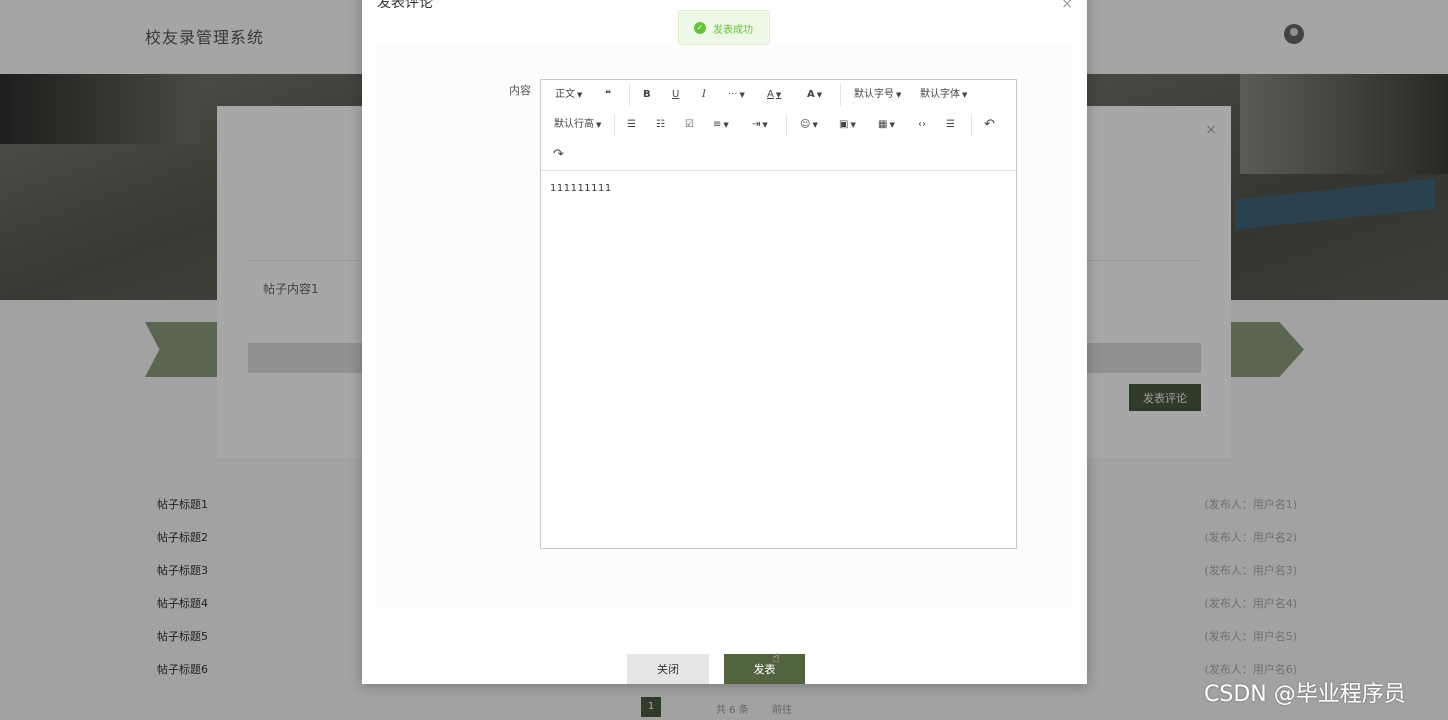 This screenshot has width=1448, height=720. What do you see at coordinates (647, 95) in the screenshot?
I see `bold-icon: B` at bounding box center [647, 95].